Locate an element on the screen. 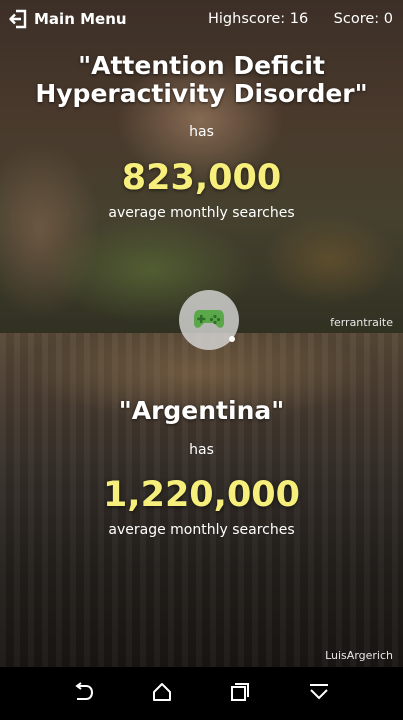 The image size is (403, 720). gamepad-badge is located at coordinates (209, 320).